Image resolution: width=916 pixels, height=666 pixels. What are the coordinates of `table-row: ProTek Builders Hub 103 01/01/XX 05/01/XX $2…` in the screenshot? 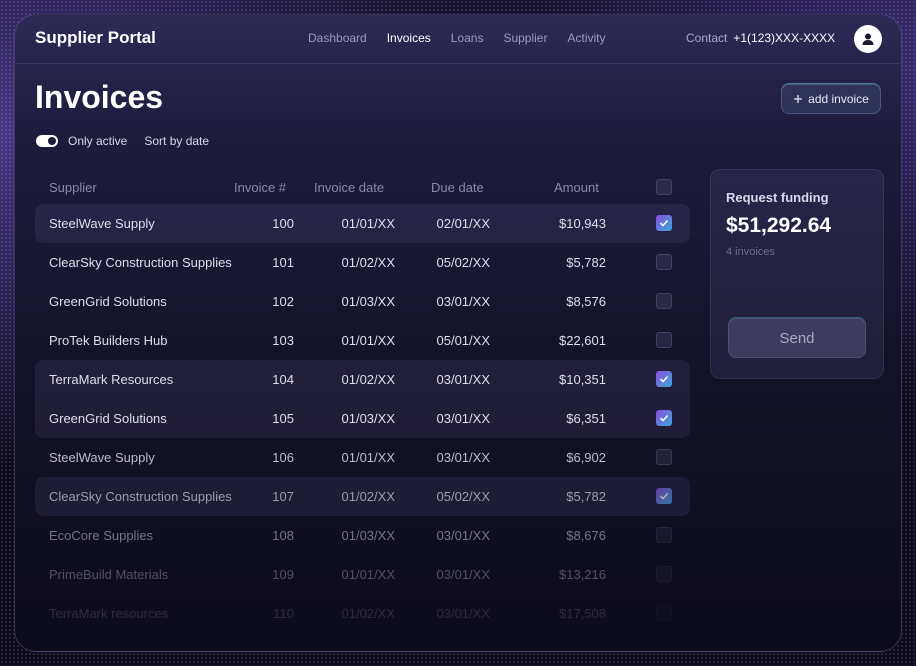 It's located at (362, 340).